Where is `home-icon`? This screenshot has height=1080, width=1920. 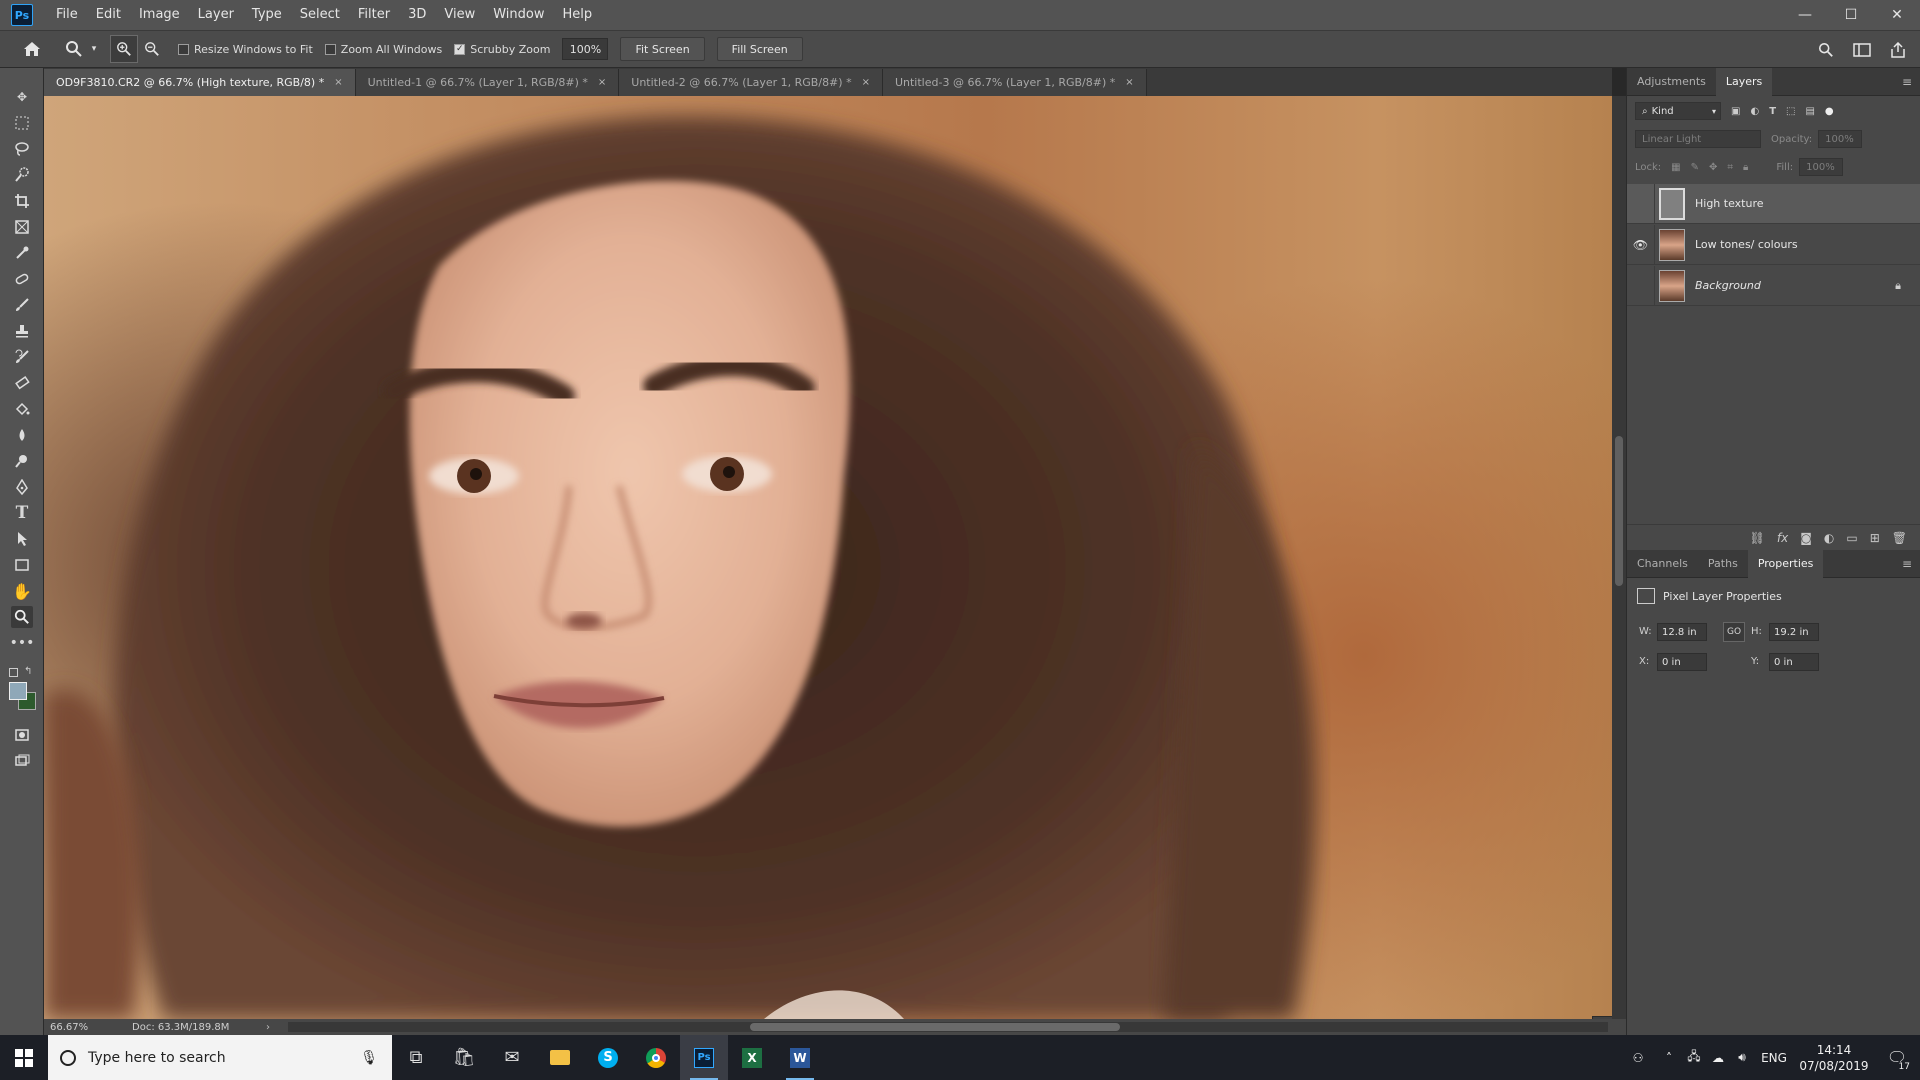 home-icon is located at coordinates (32, 49).